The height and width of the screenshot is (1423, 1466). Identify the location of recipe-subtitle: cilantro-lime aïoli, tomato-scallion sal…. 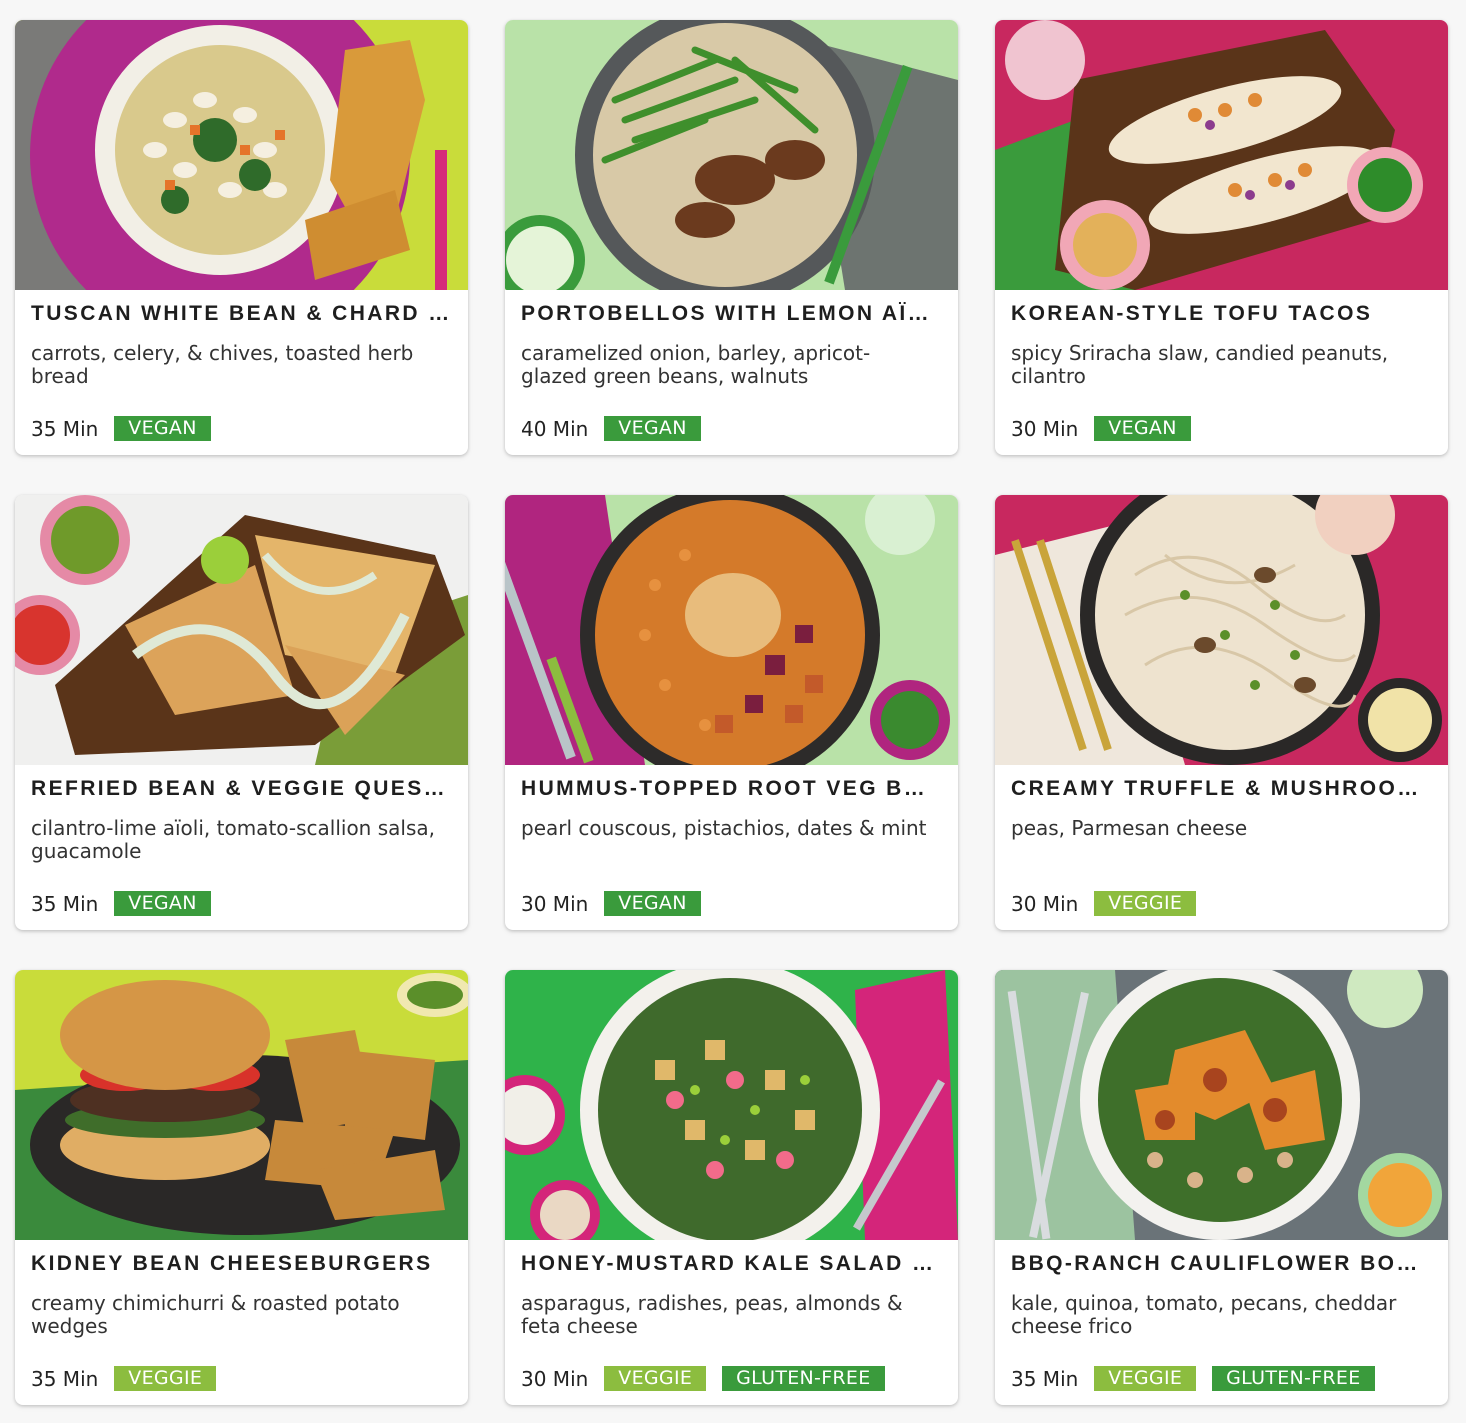
(233, 839).